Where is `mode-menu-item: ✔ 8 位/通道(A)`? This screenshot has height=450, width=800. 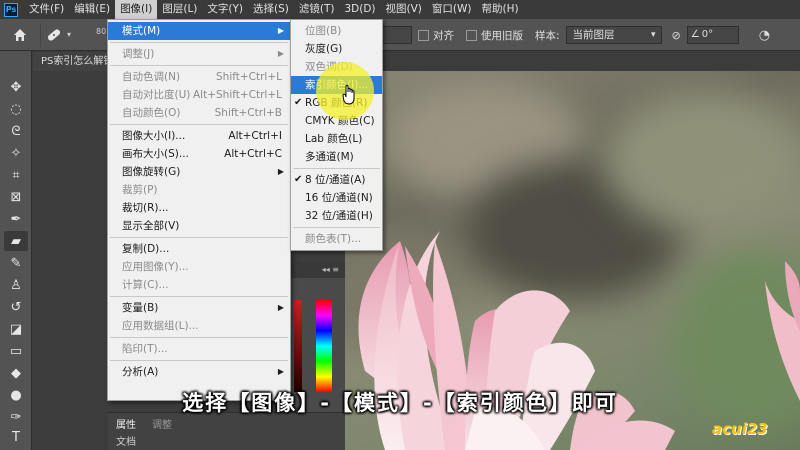
mode-menu-item: ✔ 8 位/通道(A) is located at coordinates (336, 180).